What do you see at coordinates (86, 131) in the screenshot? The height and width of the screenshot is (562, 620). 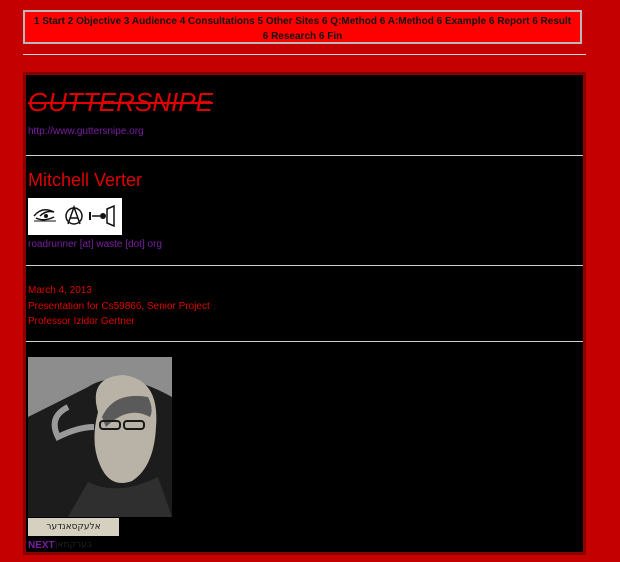 I see `site-url-link: http://www.guttersnipe.org` at bounding box center [86, 131].